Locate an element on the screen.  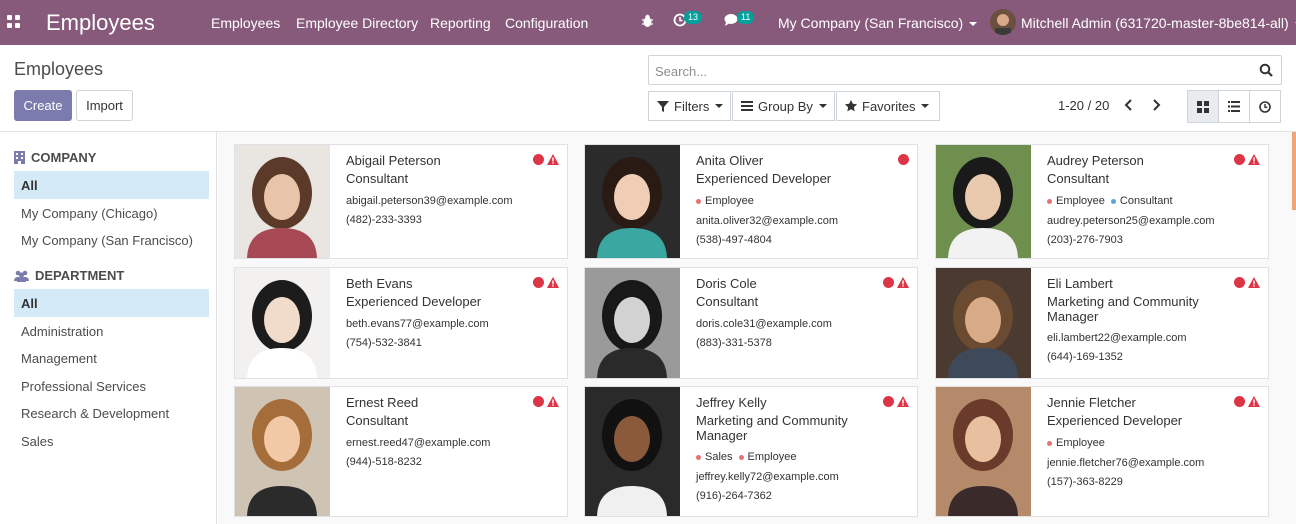
employee-tag: Employee is located at coordinates (1076, 443).